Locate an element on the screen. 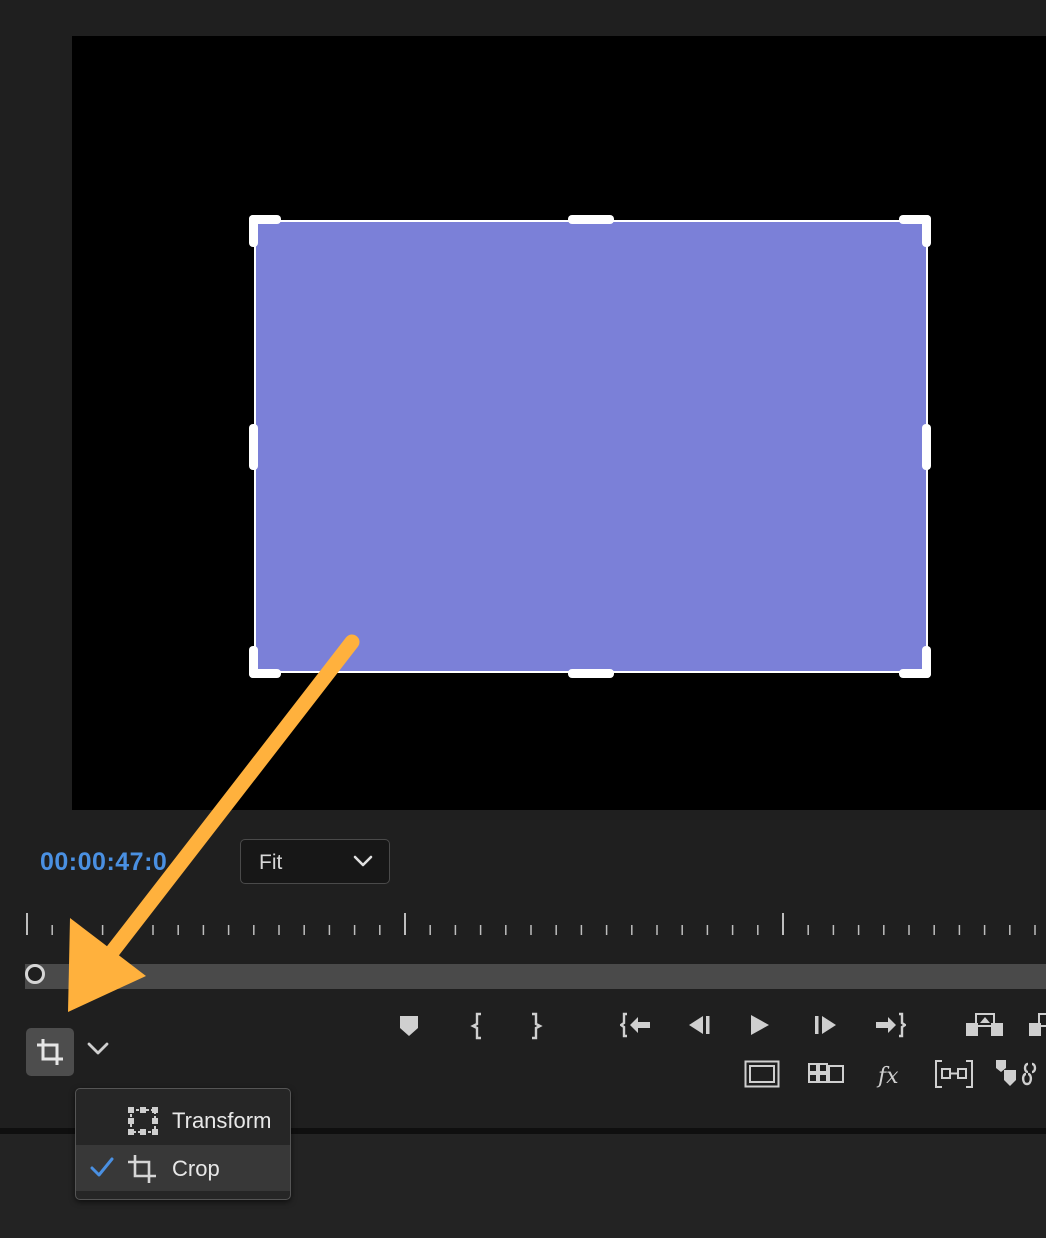 The image size is (1046, 1238). menu-item-crop: Crop is located at coordinates (183, 1168).